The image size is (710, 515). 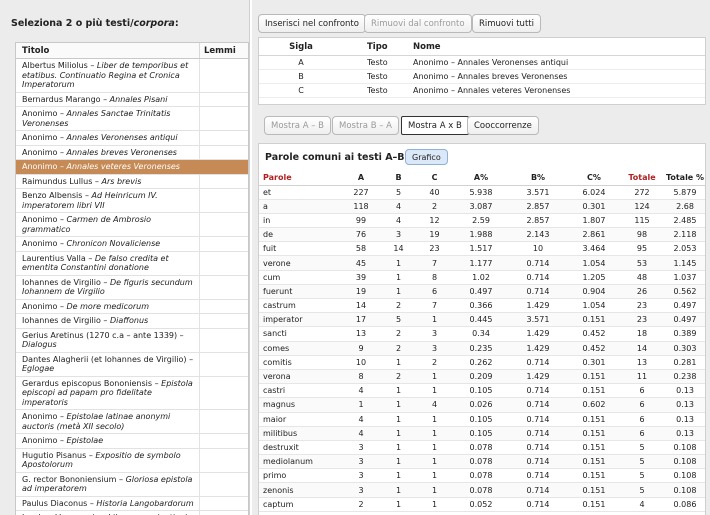 I want to click on column-totale-percent: Totale %, so click(x=684, y=178).